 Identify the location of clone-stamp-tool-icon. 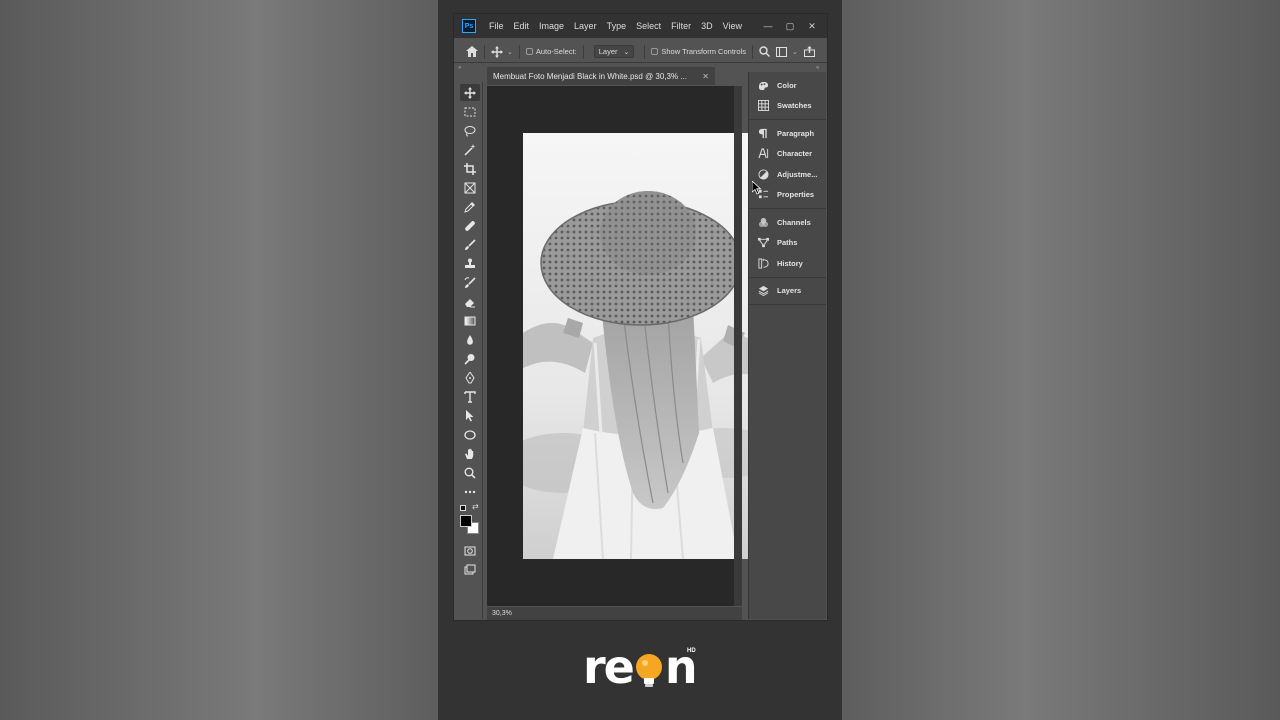
(470, 263).